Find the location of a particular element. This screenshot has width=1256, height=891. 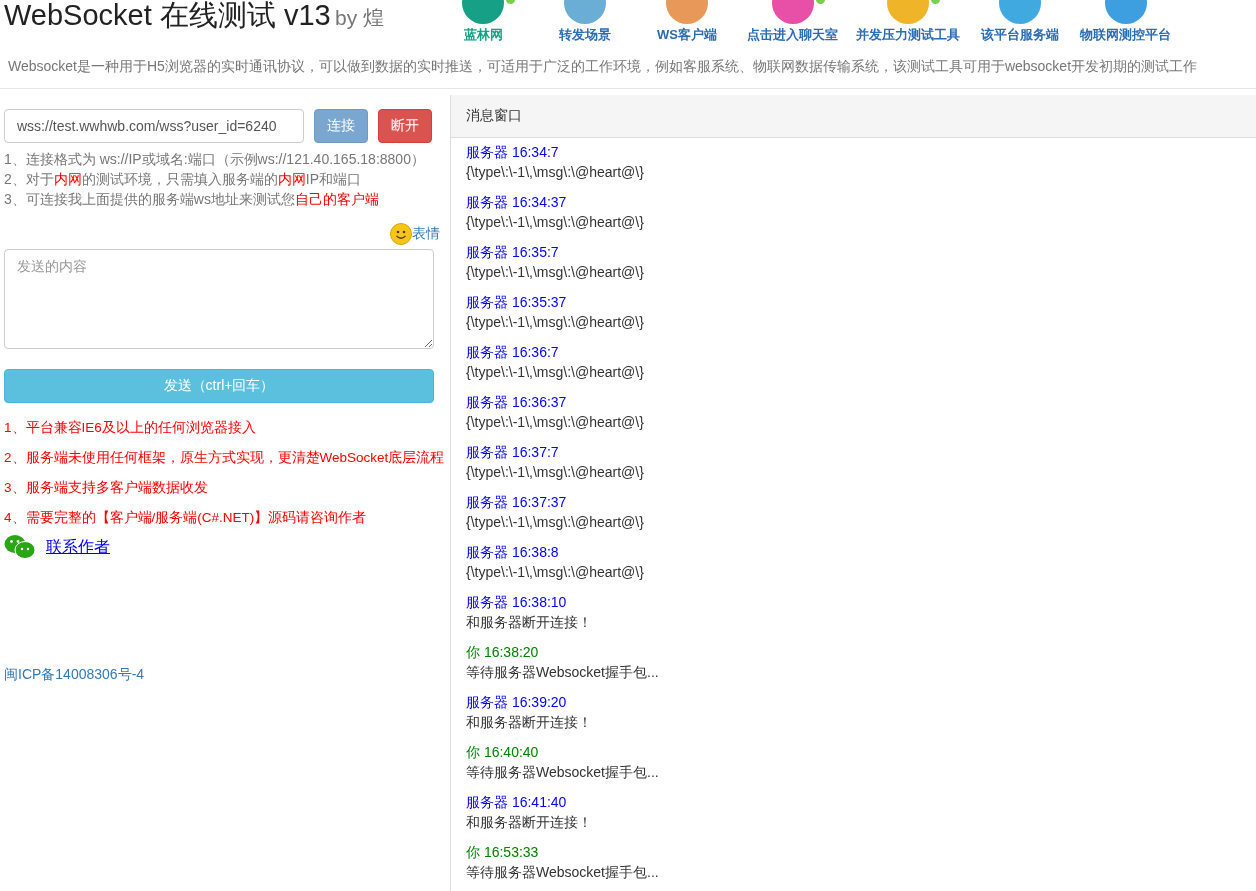

site-title: WebSocket 在线测试 v13 is located at coordinates (167, 15).